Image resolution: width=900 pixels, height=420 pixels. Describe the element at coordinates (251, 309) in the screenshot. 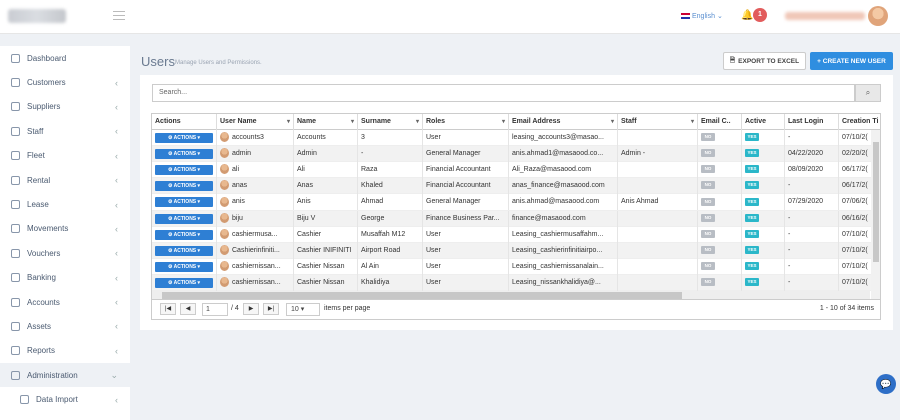

I see `next-page-button: ▶` at that location.